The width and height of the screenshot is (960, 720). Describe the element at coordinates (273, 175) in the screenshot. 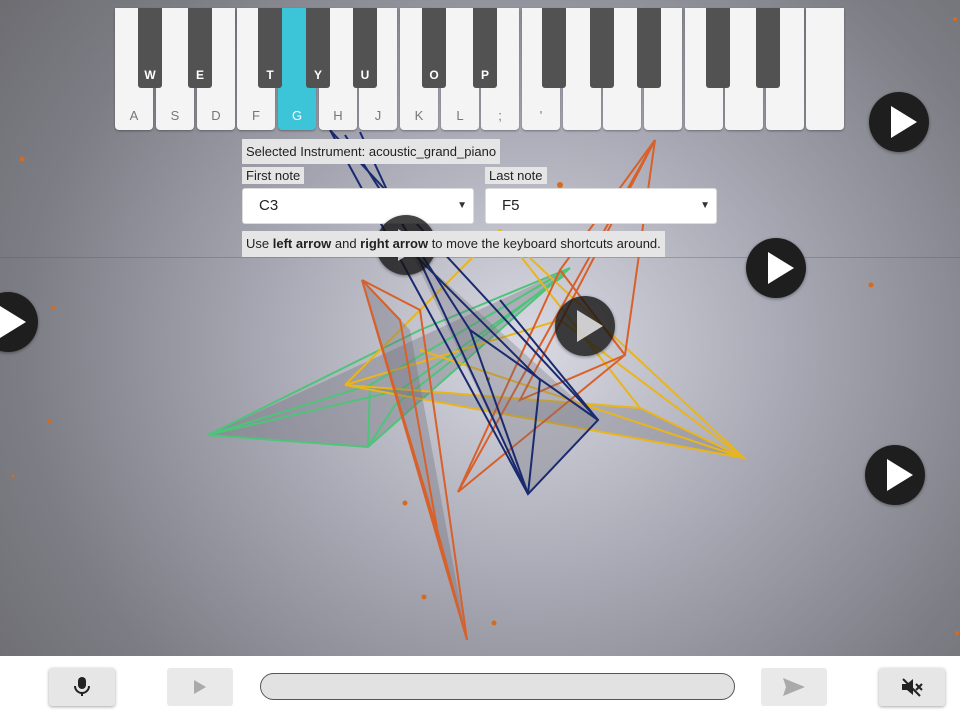

I see `first-note-label: First note` at that location.